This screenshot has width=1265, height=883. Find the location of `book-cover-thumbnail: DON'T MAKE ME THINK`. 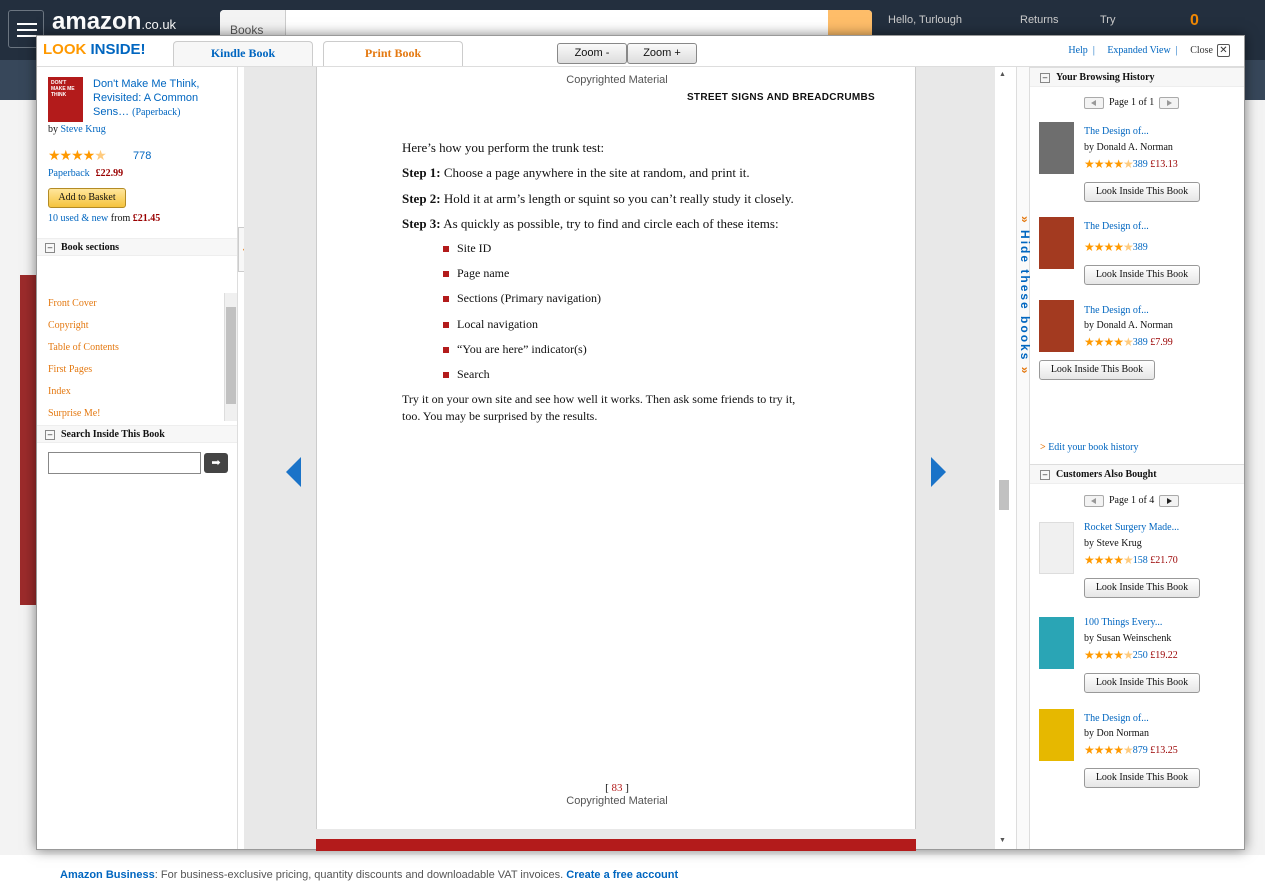

book-cover-thumbnail: DON'T MAKE ME THINK is located at coordinates (65, 99).